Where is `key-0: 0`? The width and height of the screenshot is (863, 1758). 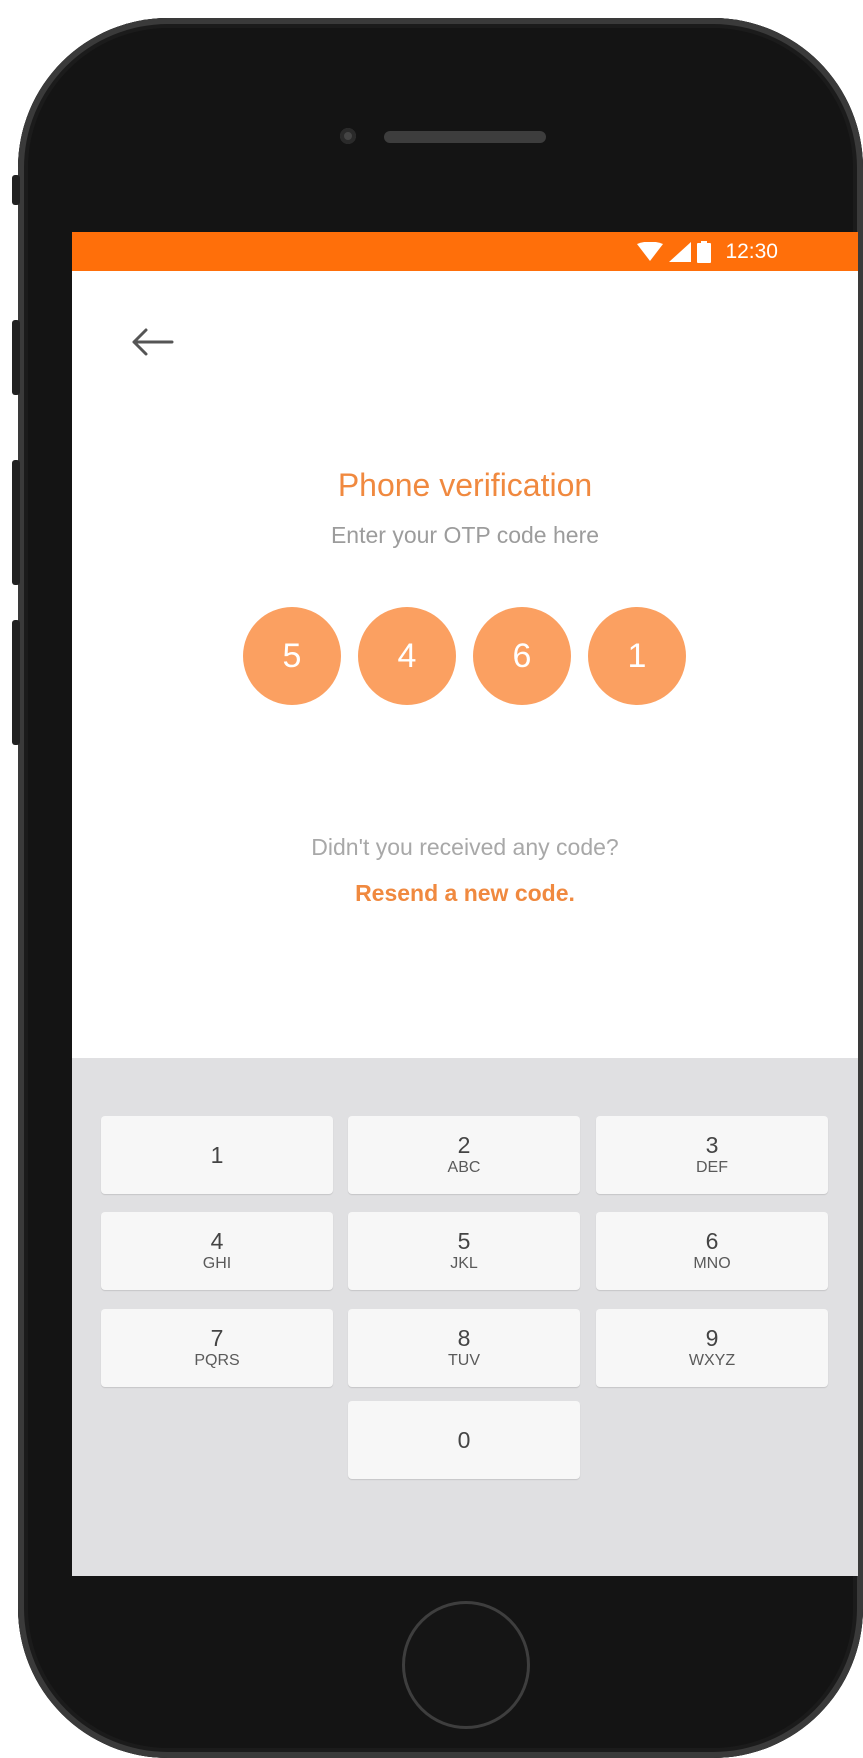 key-0: 0 is located at coordinates (464, 1440).